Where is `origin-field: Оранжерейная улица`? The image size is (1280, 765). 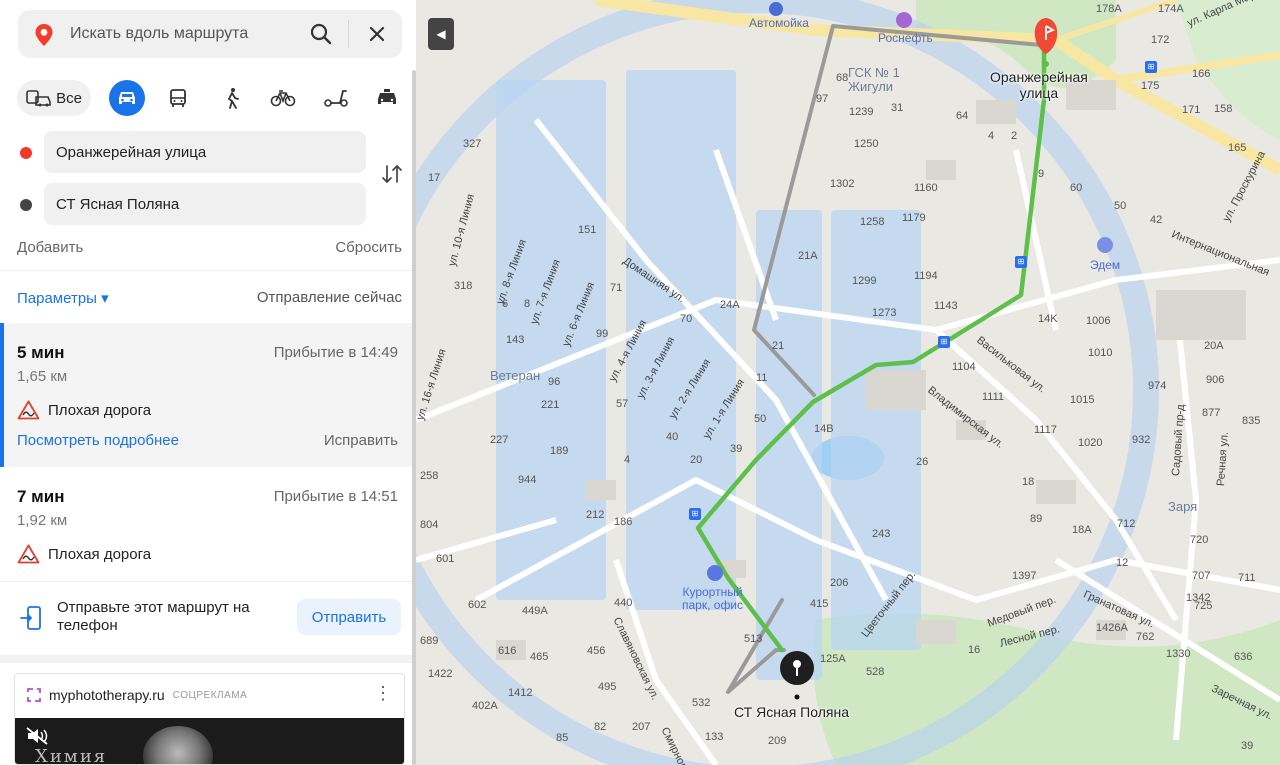
origin-field: Оранжерейная улица is located at coordinates (205, 152).